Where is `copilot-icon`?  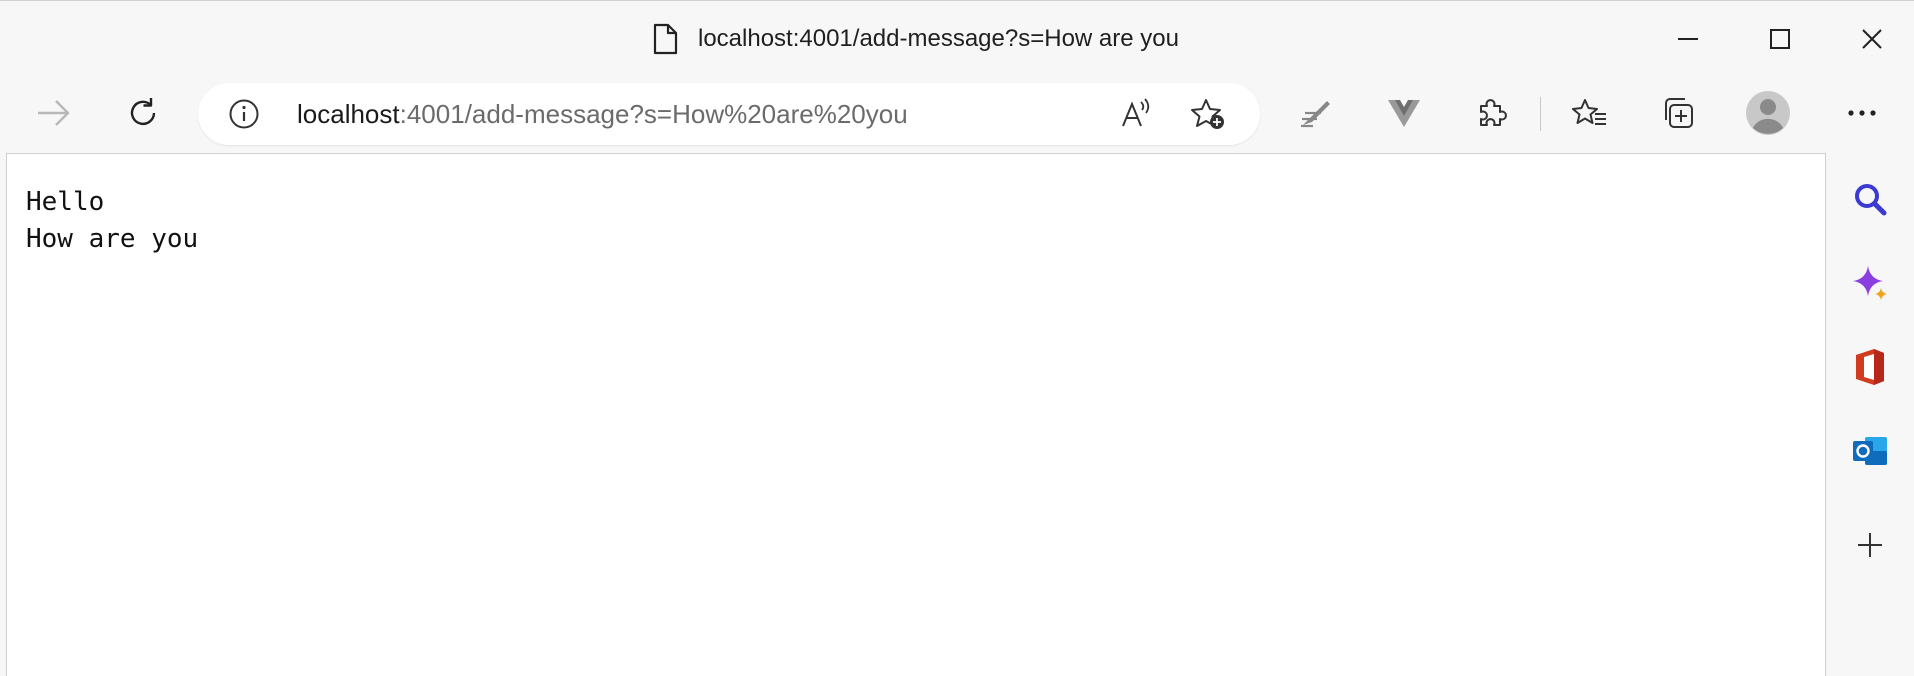
copilot-icon is located at coordinates (1870, 283).